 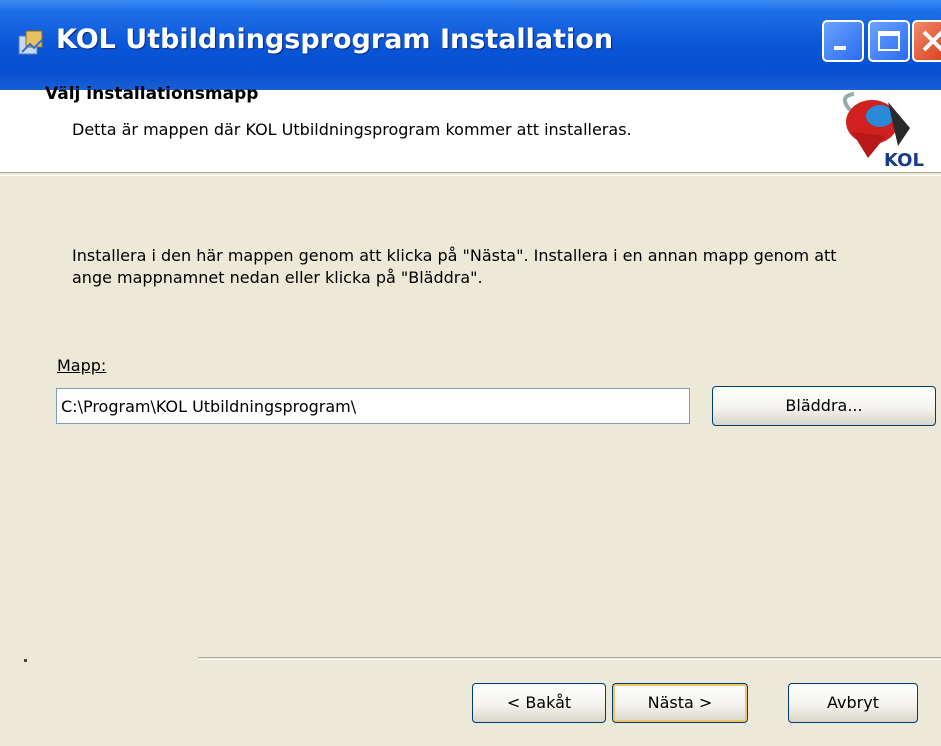 What do you see at coordinates (470, 174) in the screenshot?
I see `header-divider` at bounding box center [470, 174].